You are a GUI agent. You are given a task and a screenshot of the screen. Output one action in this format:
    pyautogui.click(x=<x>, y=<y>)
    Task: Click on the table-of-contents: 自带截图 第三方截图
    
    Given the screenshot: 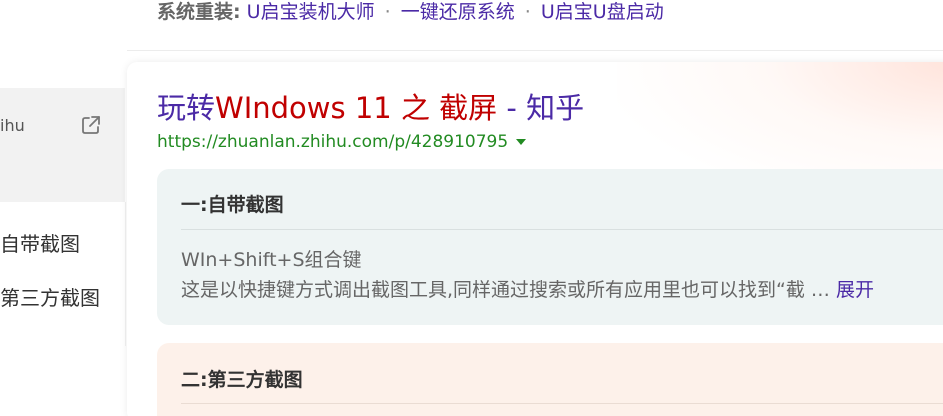 What is the action you would take?
    pyautogui.click(x=63, y=274)
    